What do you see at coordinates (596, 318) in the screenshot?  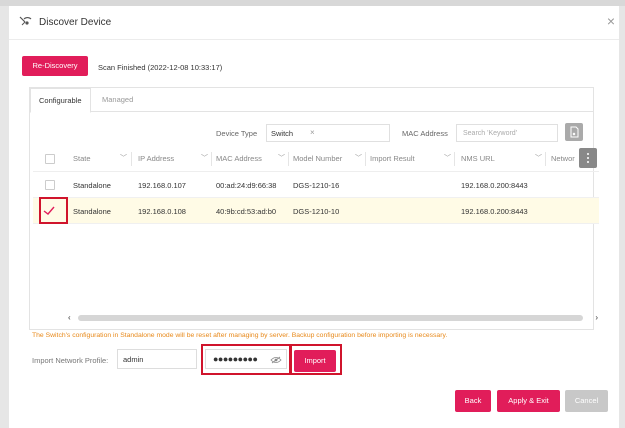 I see `scroll-right-icon: ›` at bounding box center [596, 318].